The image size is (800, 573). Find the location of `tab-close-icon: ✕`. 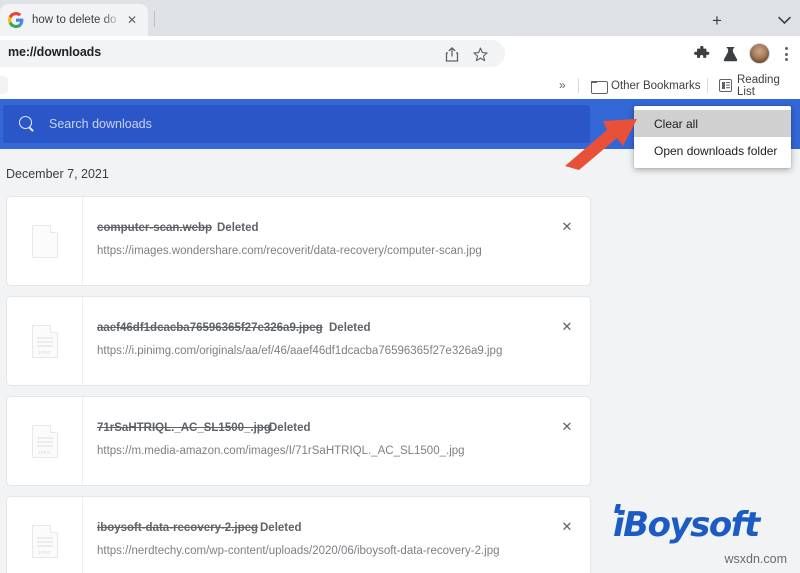

tab-close-icon: ✕ is located at coordinates (132, 20).